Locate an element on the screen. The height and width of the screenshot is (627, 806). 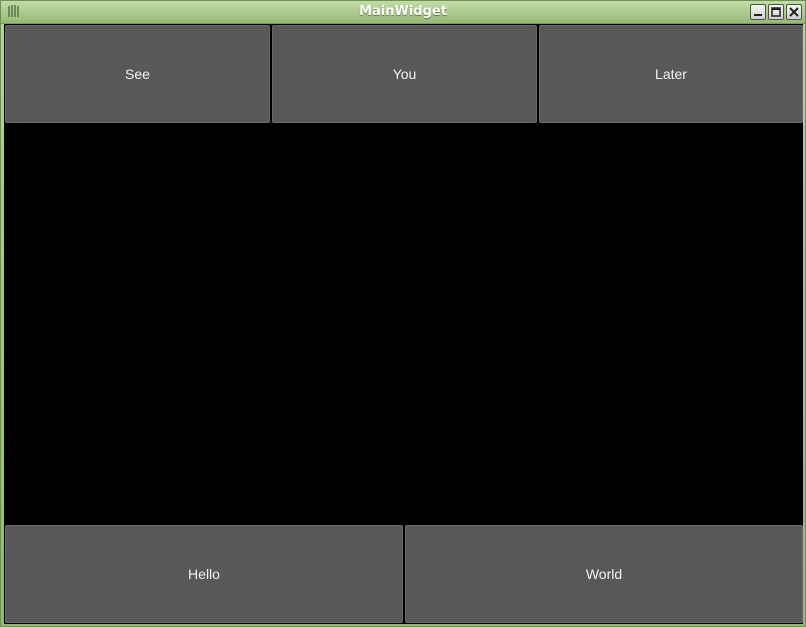
window-title: MainWidget is located at coordinates (403, 11).